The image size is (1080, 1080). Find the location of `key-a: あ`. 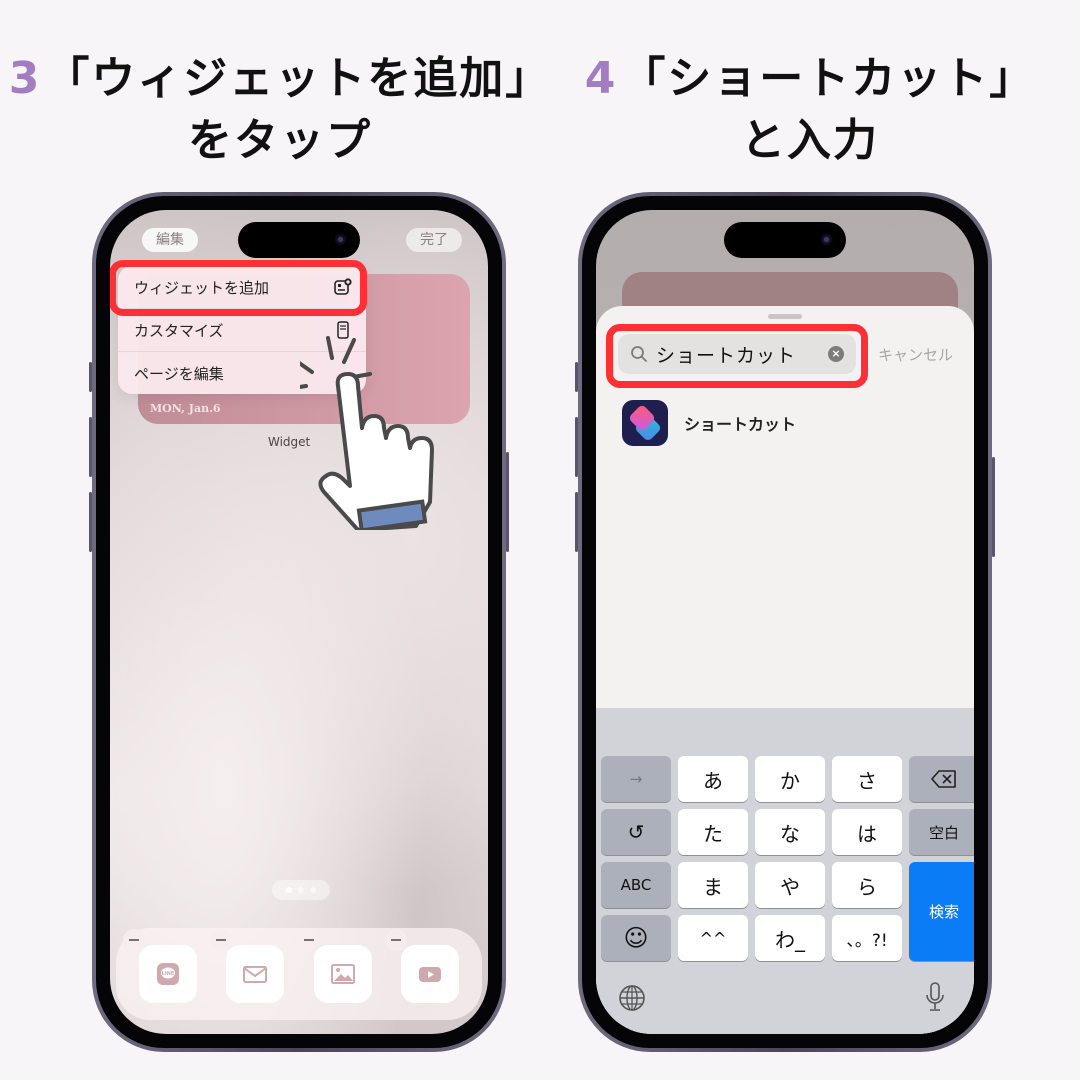

key-a: あ is located at coordinates (713, 779).